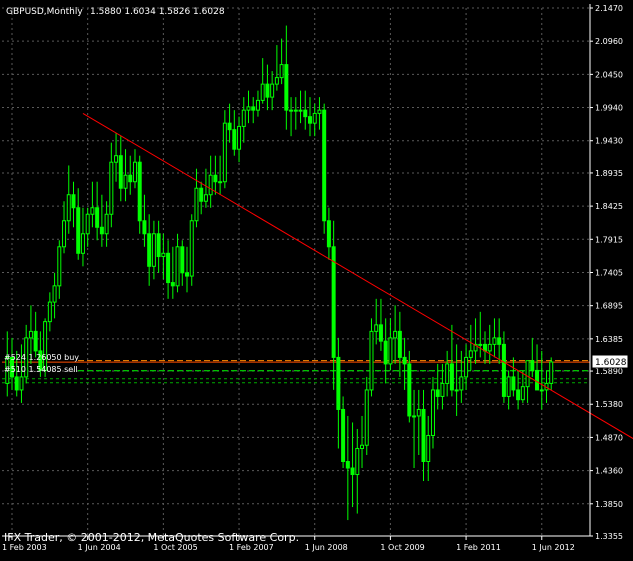 The image size is (633, 561). I want to click on time-tick-label: 1 Feb 2003, so click(24, 547).